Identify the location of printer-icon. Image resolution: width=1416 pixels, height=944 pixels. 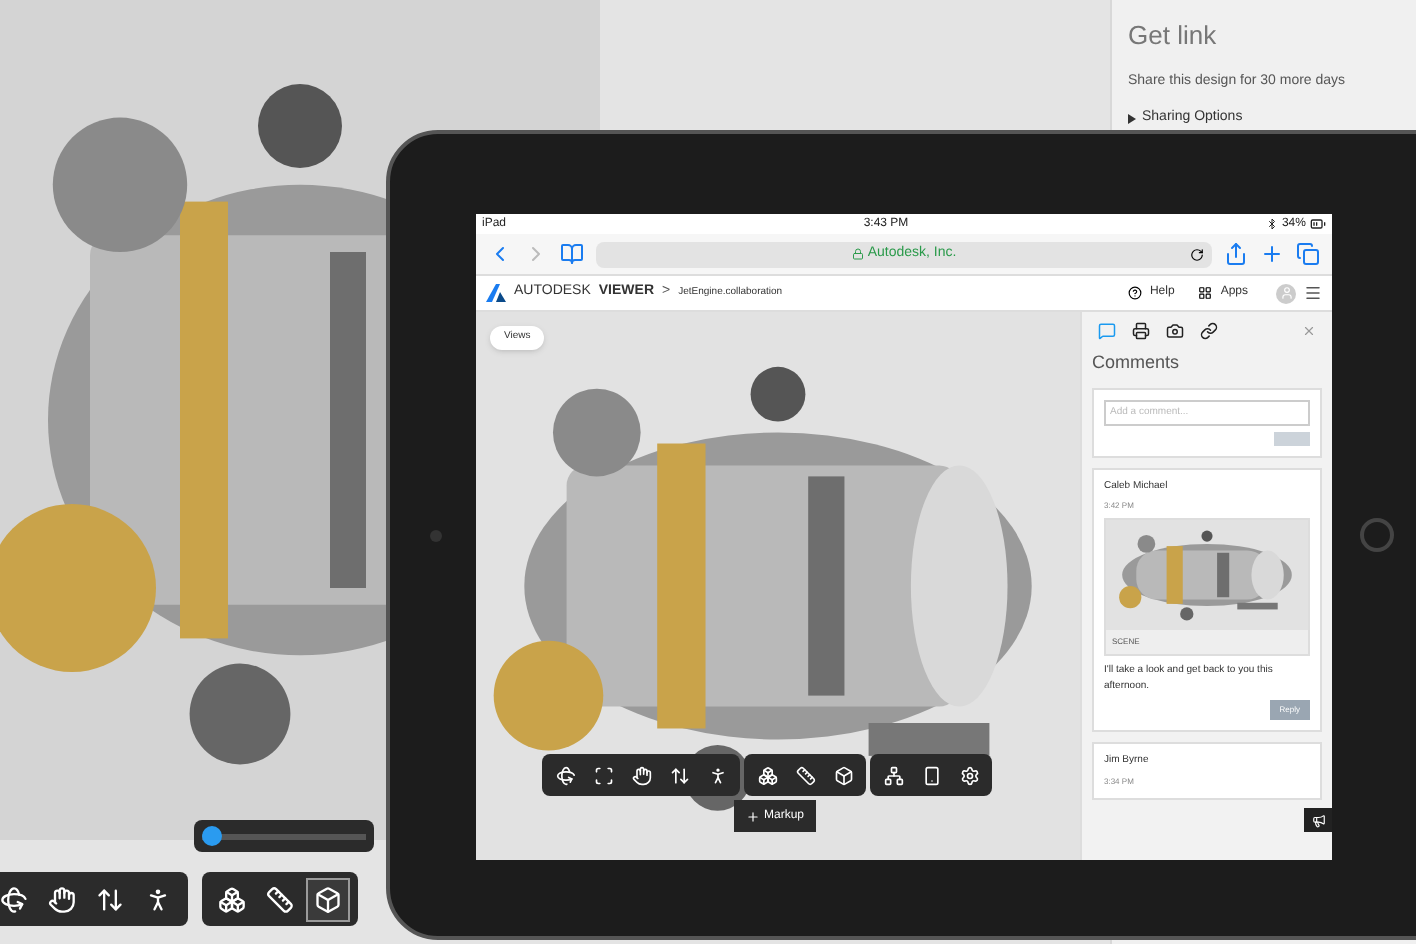
(1141, 331).